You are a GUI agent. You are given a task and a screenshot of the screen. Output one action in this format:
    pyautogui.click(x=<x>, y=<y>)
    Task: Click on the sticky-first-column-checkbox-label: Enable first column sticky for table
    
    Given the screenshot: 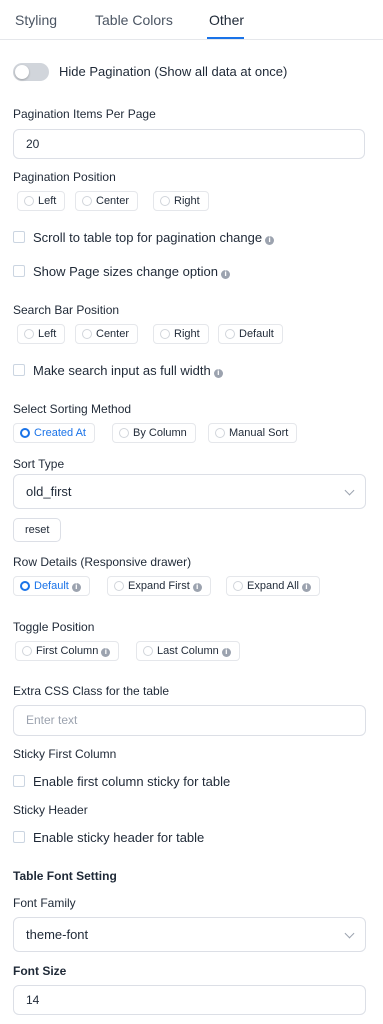 What is the action you would take?
    pyautogui.click(x=132, y=781)
    